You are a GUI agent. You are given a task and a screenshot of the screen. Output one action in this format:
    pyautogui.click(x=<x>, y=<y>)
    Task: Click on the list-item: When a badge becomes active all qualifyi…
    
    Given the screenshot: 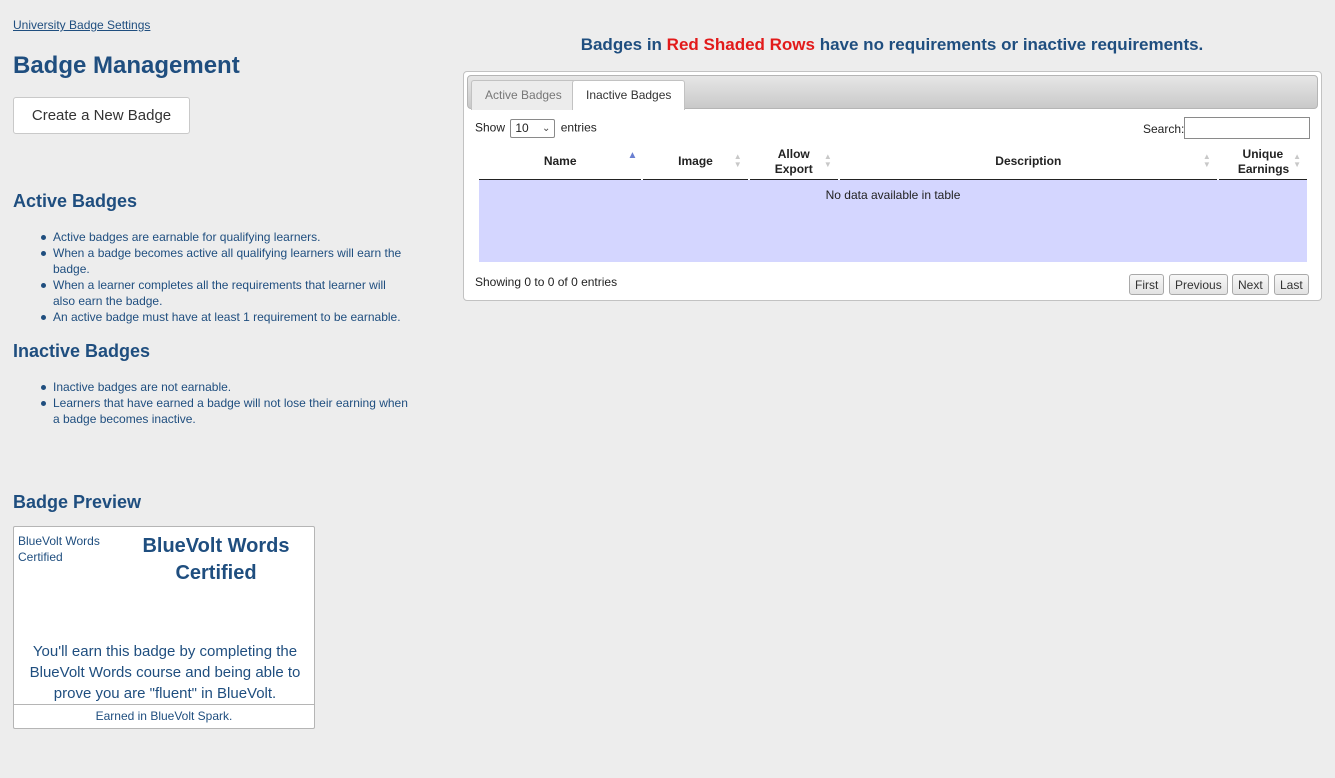 What is the action you would take?
    pyautogui.click(x=226, y=261)
    